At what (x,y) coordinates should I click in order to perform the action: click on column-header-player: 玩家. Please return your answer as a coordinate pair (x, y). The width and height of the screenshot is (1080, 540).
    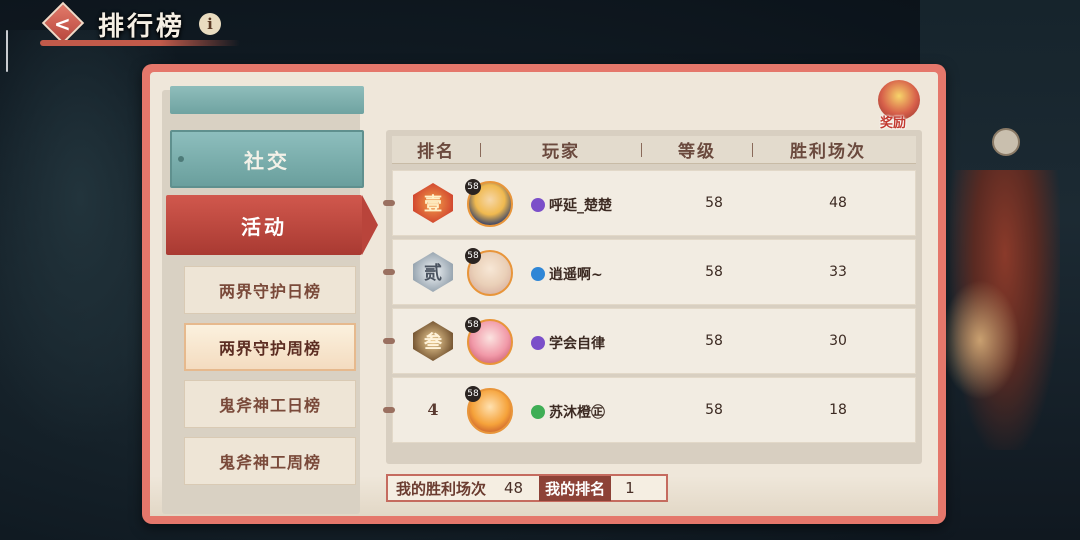
    Looking at the image, I should click on (561, 152).